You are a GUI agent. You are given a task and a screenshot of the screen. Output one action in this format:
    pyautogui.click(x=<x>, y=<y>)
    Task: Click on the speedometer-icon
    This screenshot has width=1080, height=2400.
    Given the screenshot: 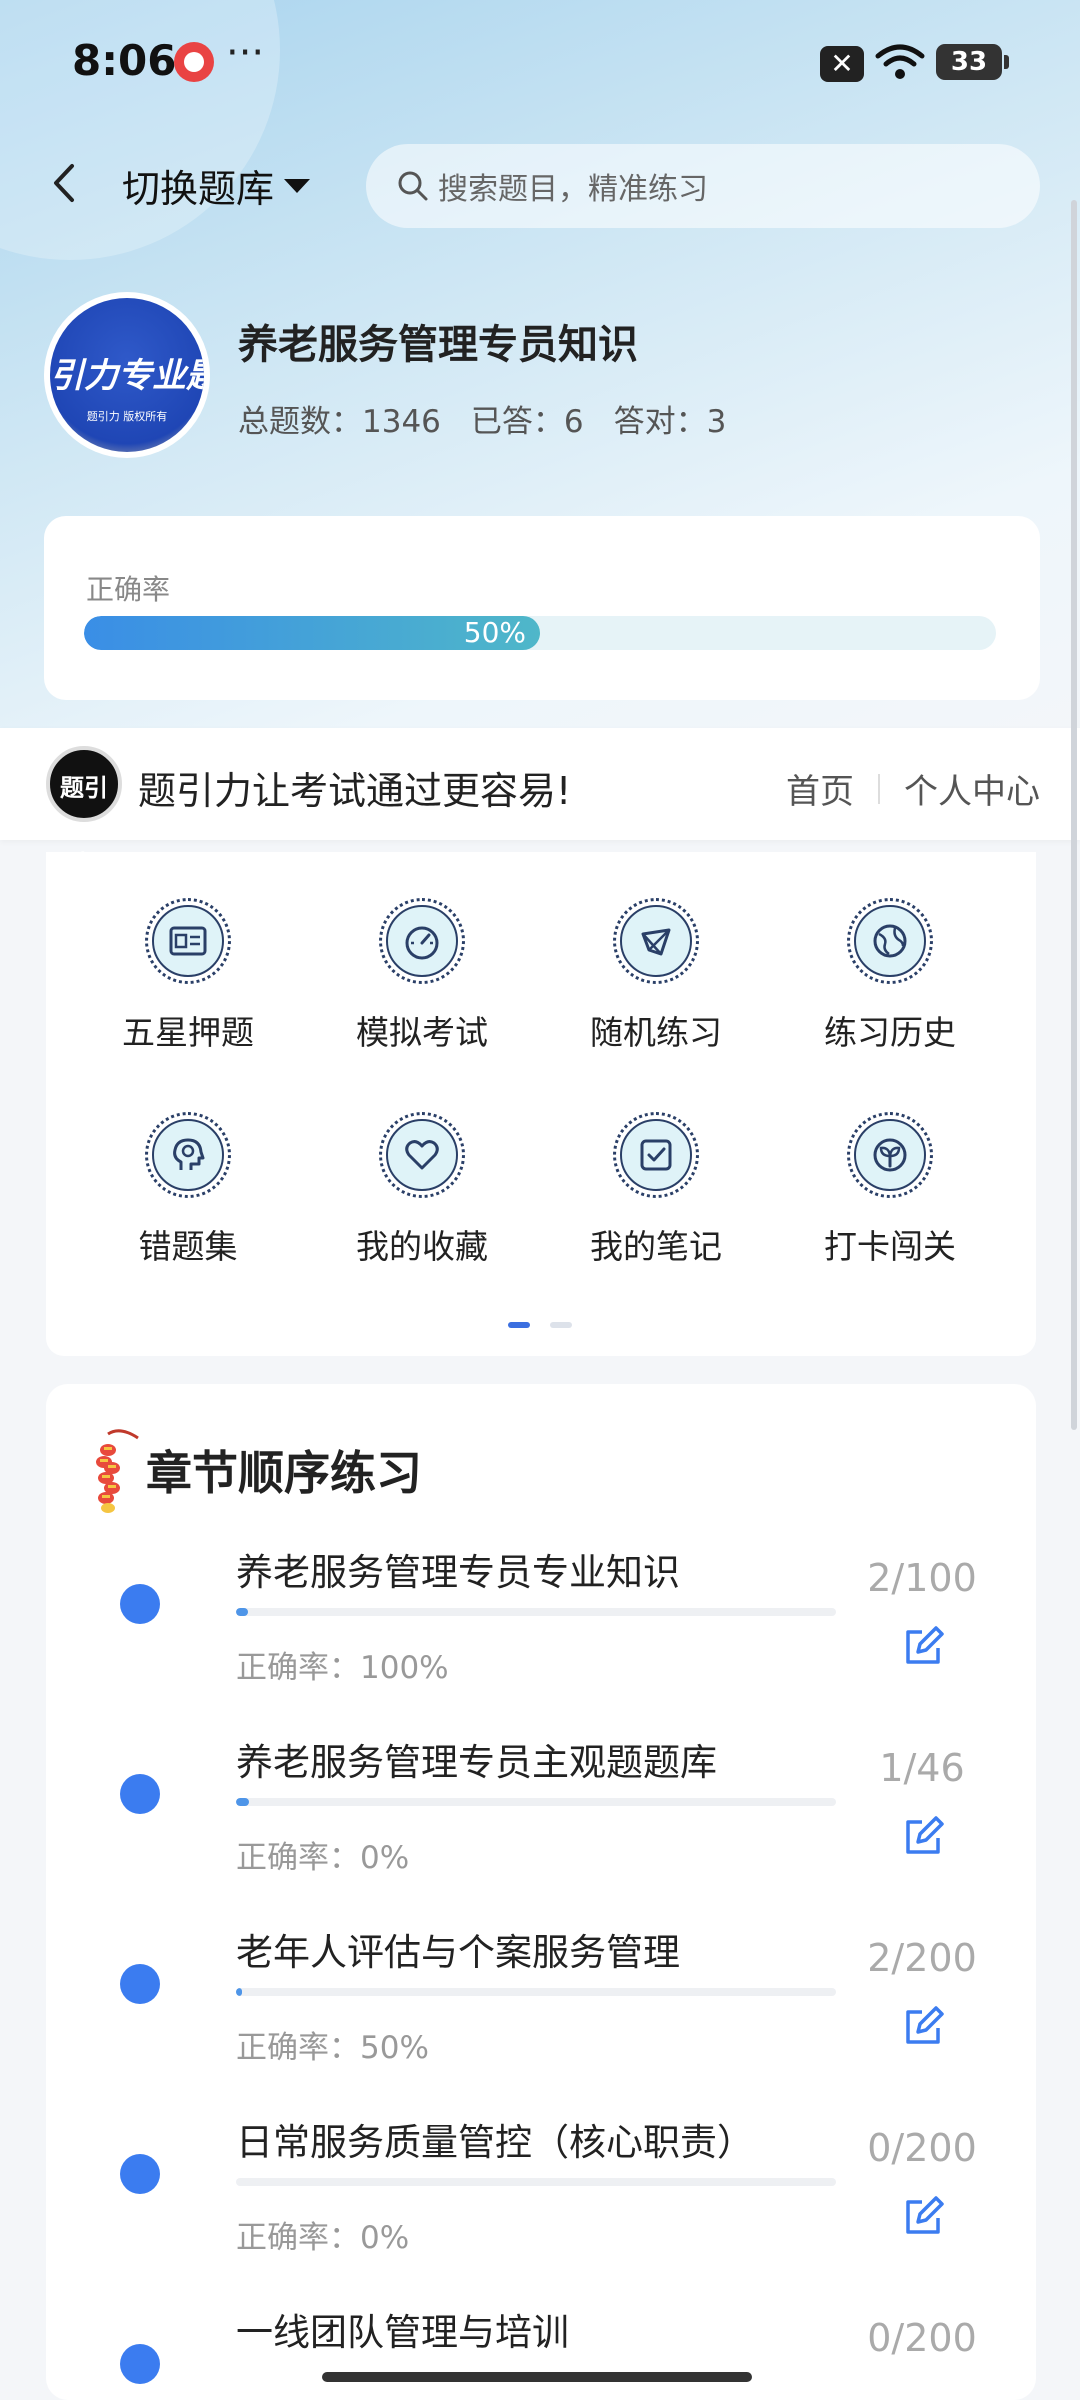 What is the action you would take?
    pyautogui.click(x=422, y=943)
    